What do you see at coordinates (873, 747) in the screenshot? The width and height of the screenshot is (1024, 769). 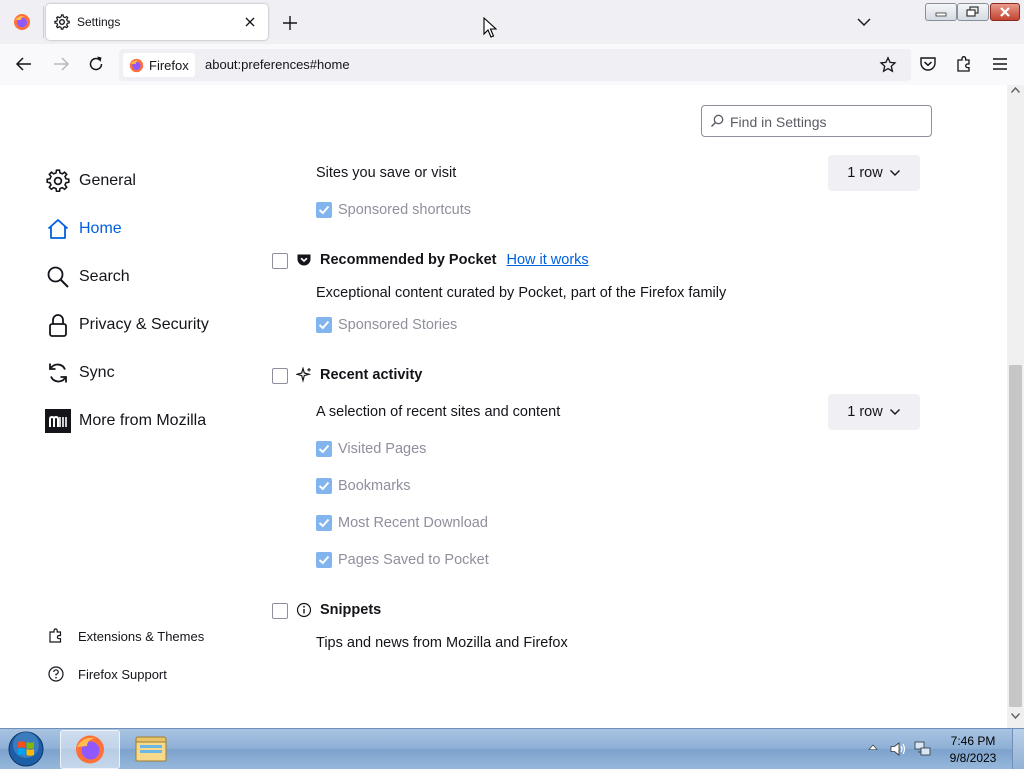 I see `show-hidden-icons-icon` at bounding box center [873, 747].